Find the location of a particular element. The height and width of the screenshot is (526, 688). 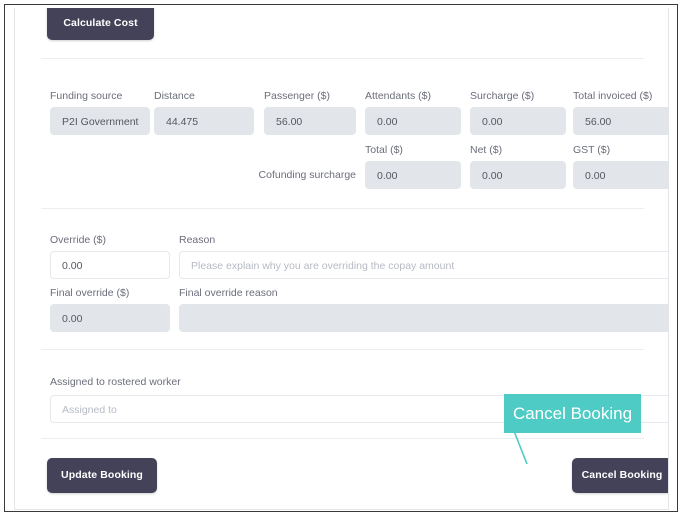

label-net: Net ($) is located at coordinates (486, 150).